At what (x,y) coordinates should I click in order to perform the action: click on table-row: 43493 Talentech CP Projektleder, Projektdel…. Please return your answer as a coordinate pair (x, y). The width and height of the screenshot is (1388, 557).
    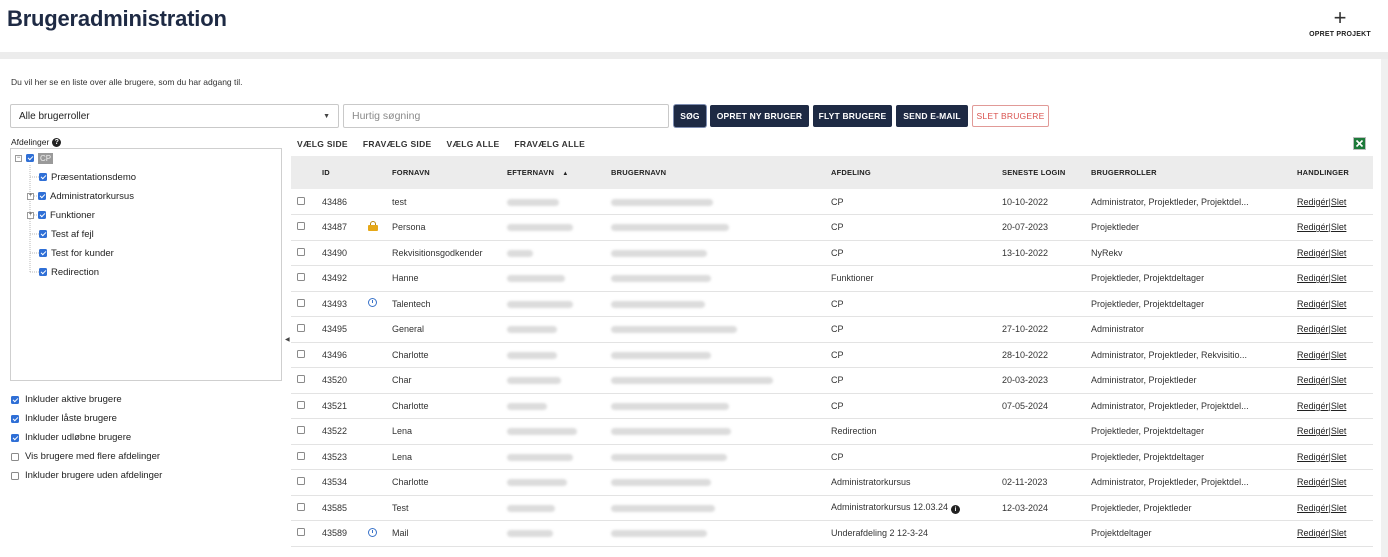
    Looking at the image, I should click on (832, 304).